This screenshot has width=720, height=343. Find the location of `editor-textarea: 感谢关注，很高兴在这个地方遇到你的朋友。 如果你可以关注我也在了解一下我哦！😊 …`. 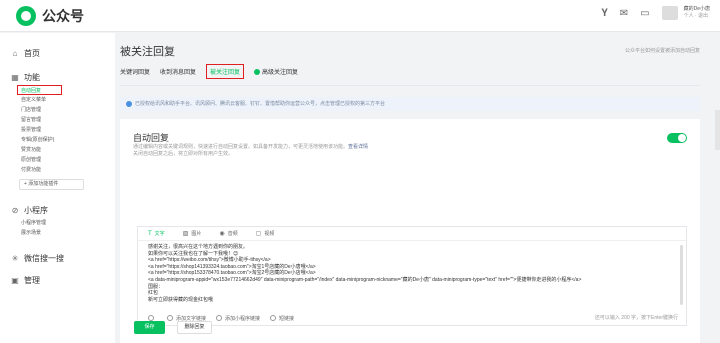

editor-textarea: 感谢关注，很高兴在这个地方遇到你的朋友。 如果你可以关注我也在了解一下我哦！😊 … is located at coordinates (412, 273).